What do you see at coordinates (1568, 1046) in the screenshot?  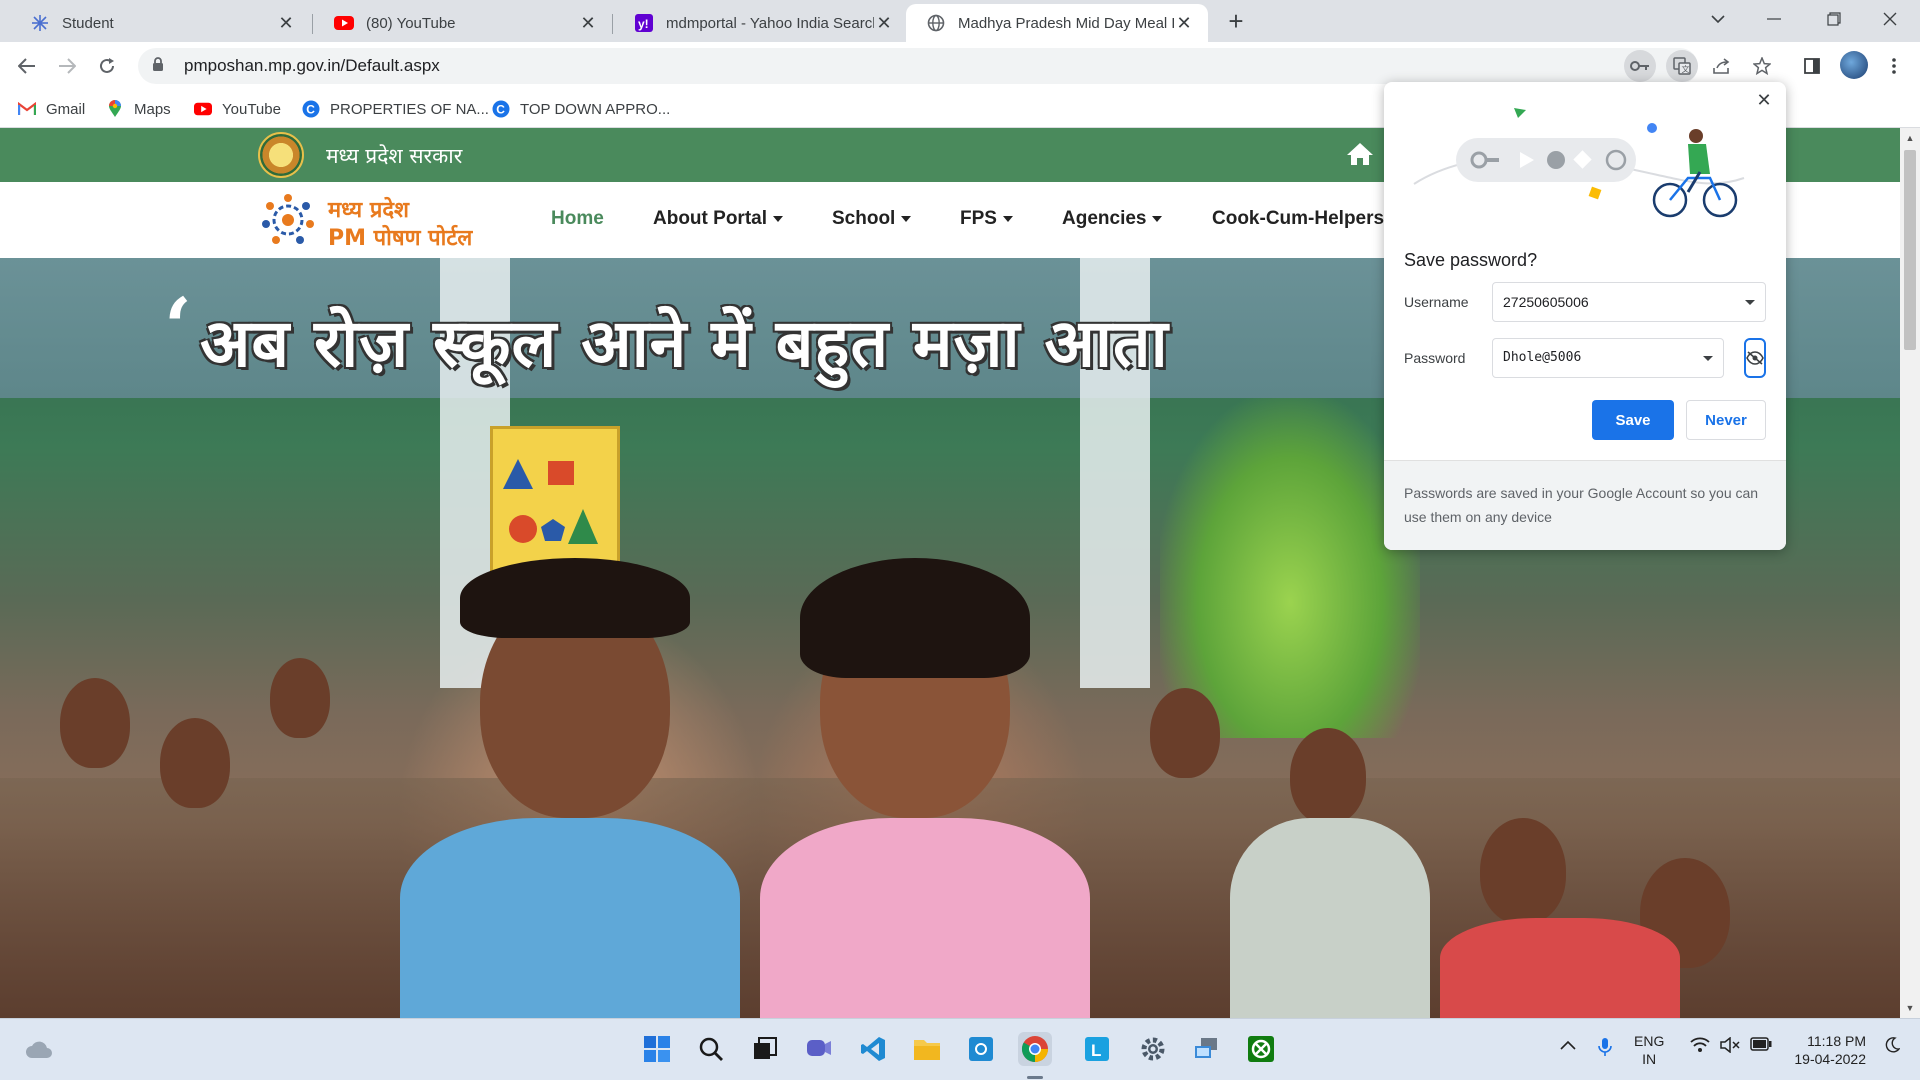 I see `show-hidden-icons-chevron-icon` at bounding box center [1568, 1046].